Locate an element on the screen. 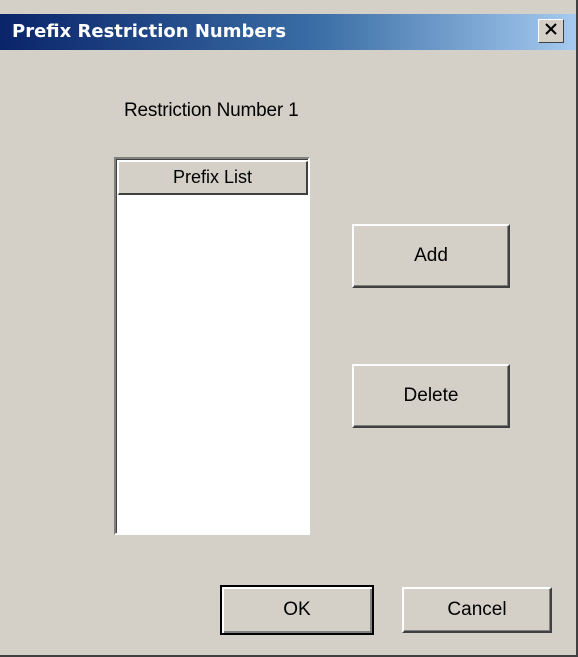 This screenshot has height=657, width=578. restriction-number-label: Restriction Number 1 is located at coordinates (211, 110).